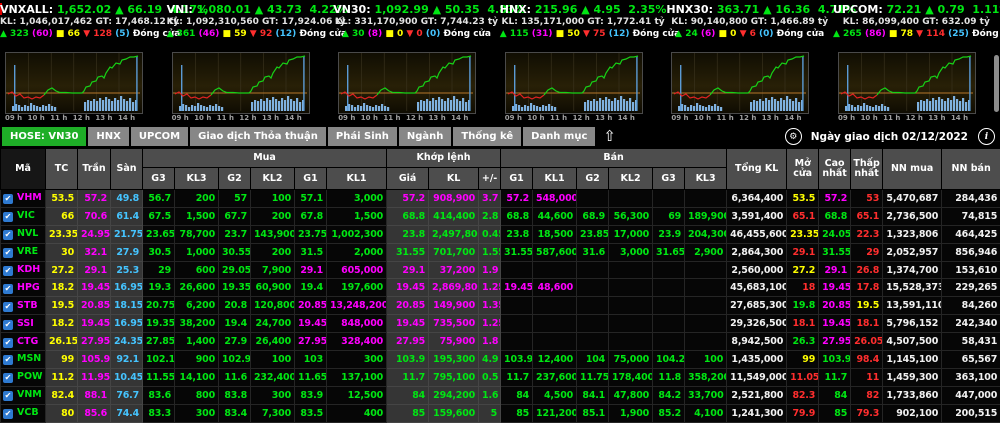  What do you see at coordinates (23, 288) in the screenshot?
I see `symbol-cell: ✔HPG` at bounding box center [23, 288].